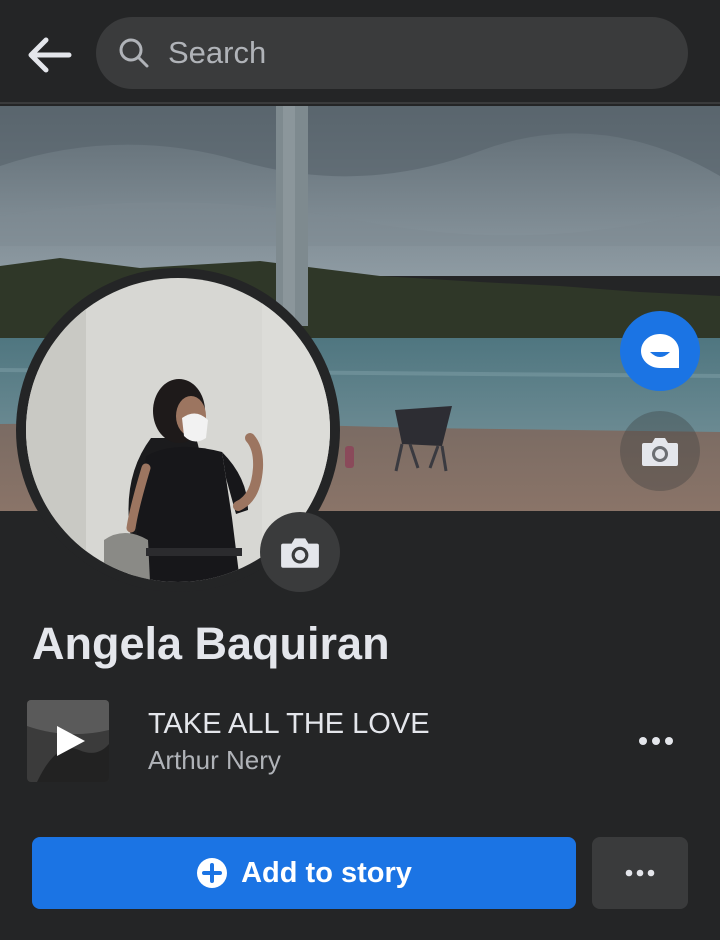  I want to click on search-bar, so click(392, 53).